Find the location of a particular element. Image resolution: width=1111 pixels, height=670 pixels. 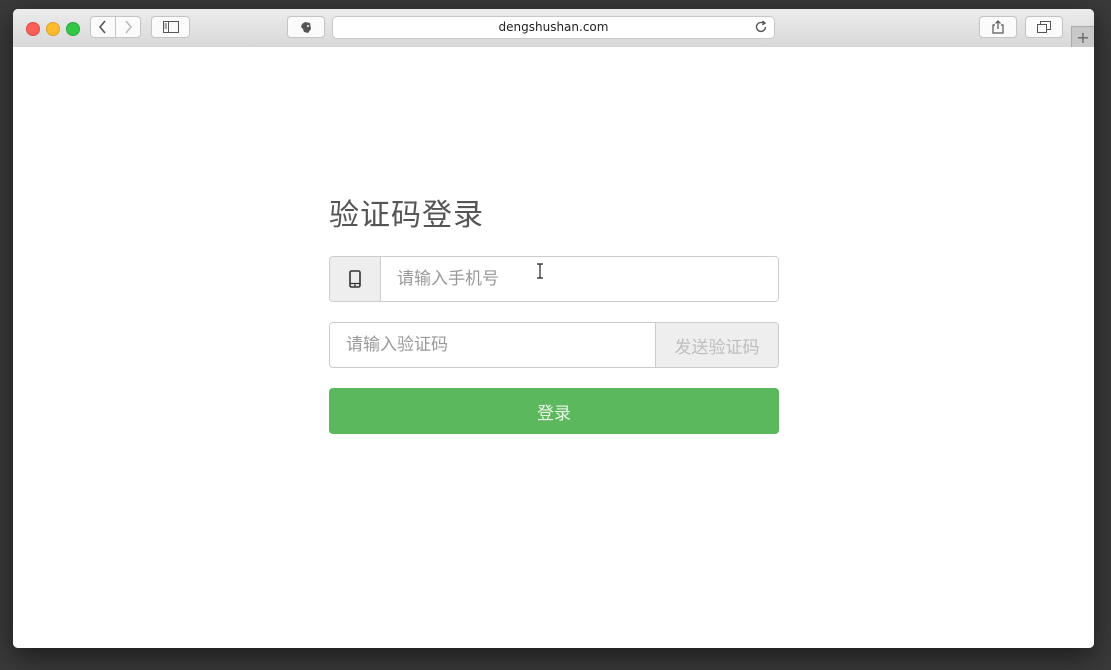

elephant-icon is located at coordinates (306, 27).